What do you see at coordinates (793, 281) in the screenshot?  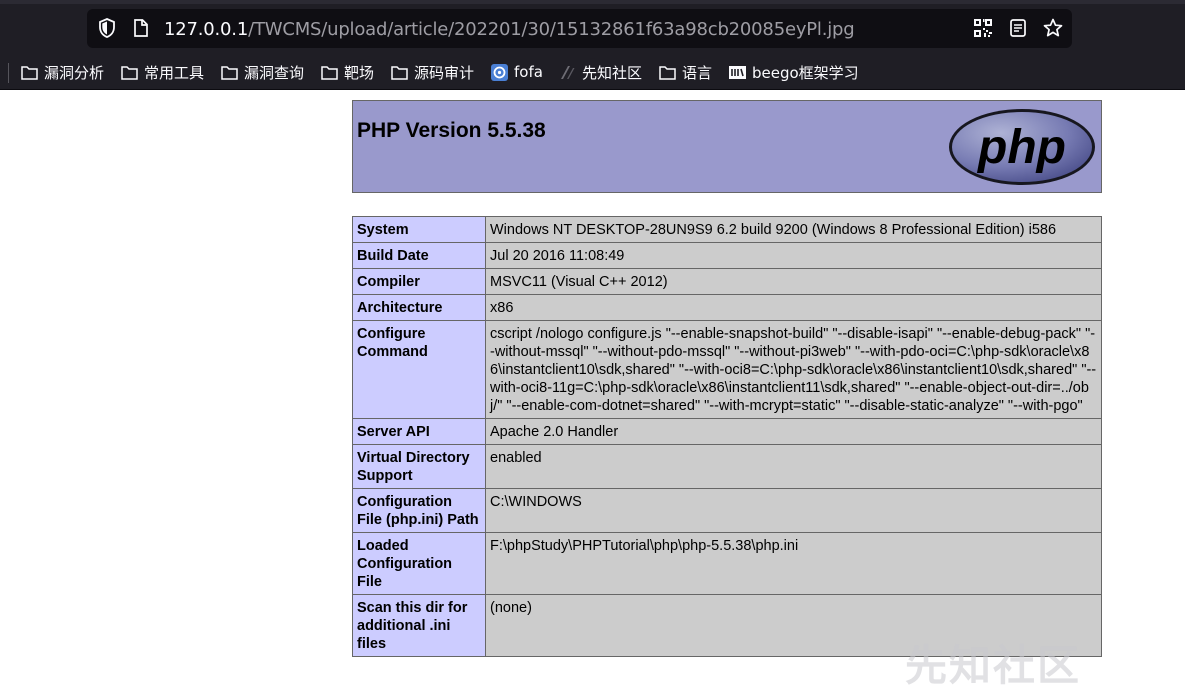 I see `row-value: MSVC11 (Visual C++ 2012)` at bounding box center [793, 281].